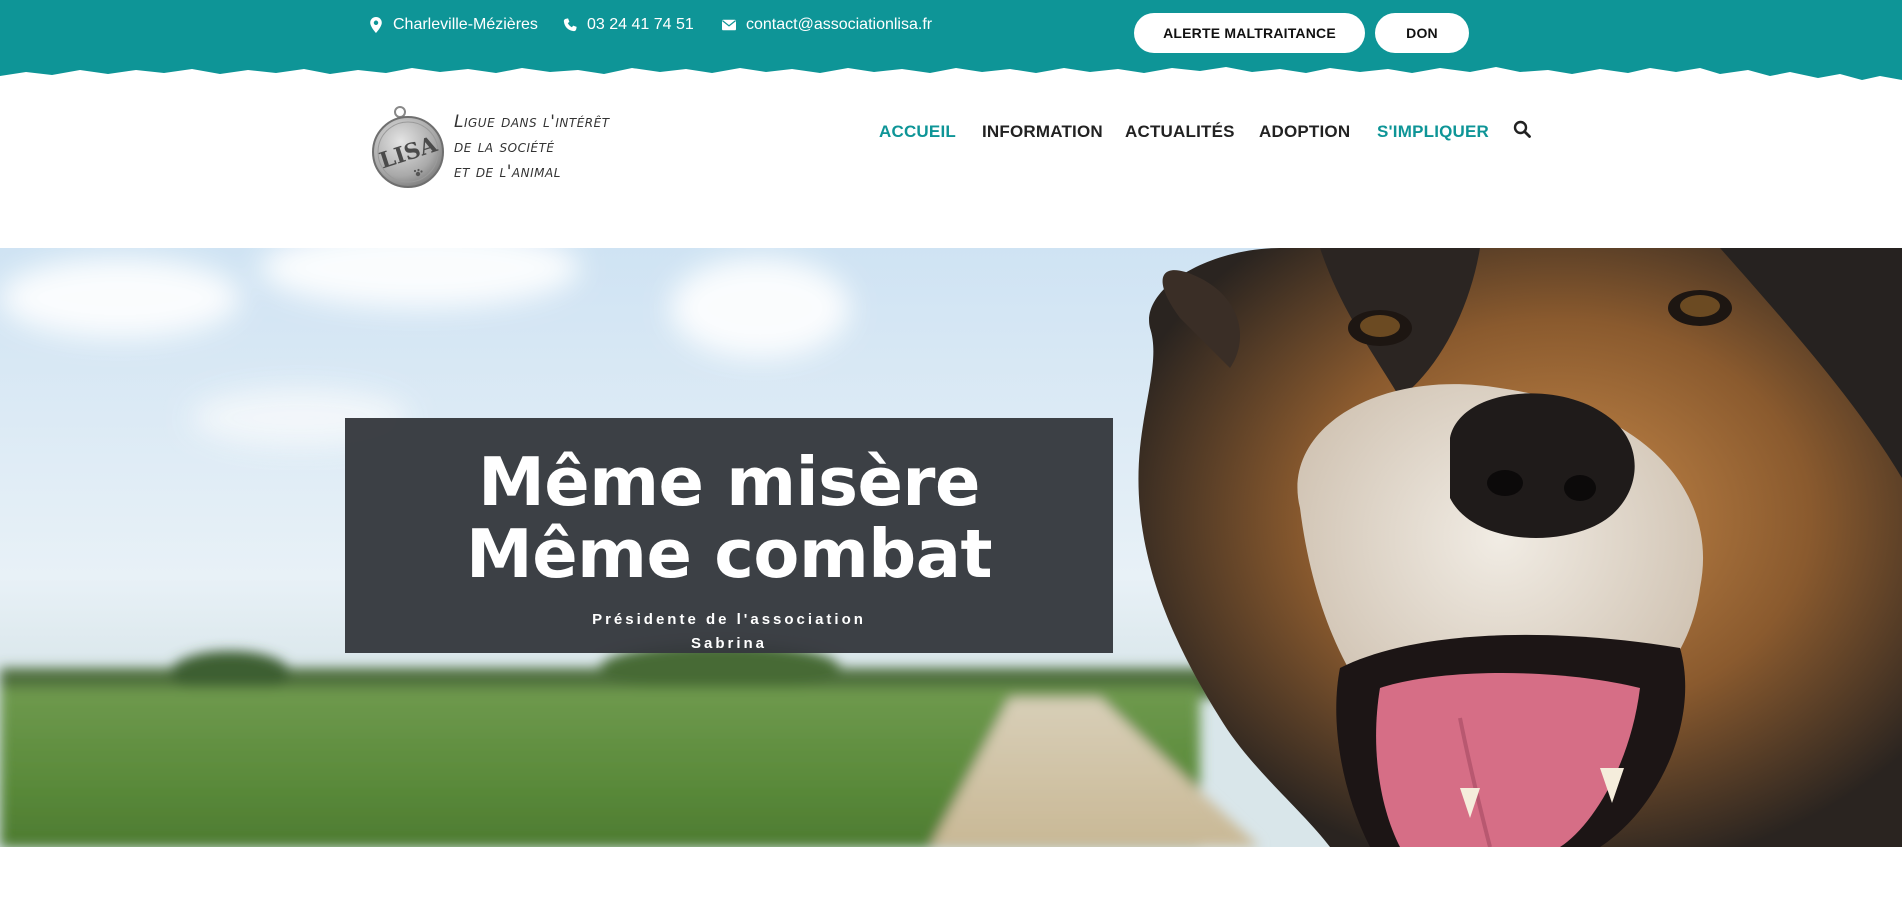 The image size is (1902, 909). Describe the element at coordinates (1433, 132) in the screenshot. I see `nav-item-s-impliquer: S'IMPLIQUER` at that location.